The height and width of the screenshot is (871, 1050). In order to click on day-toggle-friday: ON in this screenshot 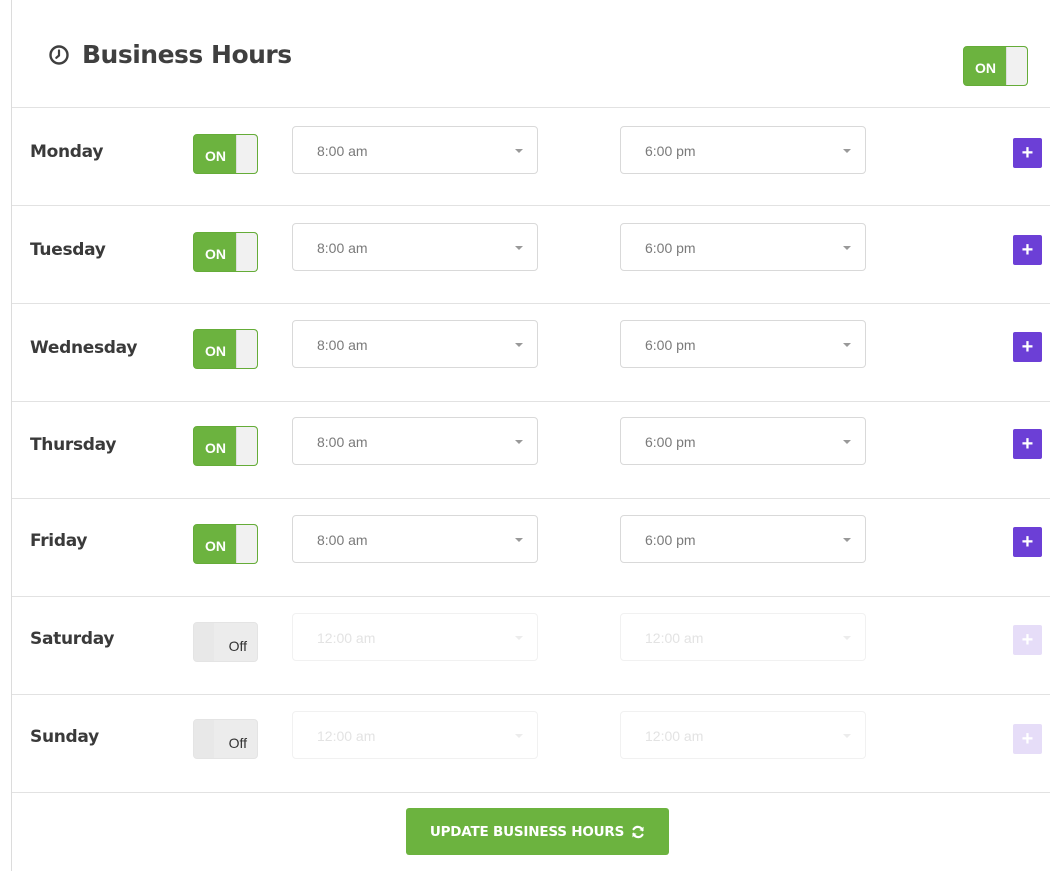, I will do `click(225, 544)`.